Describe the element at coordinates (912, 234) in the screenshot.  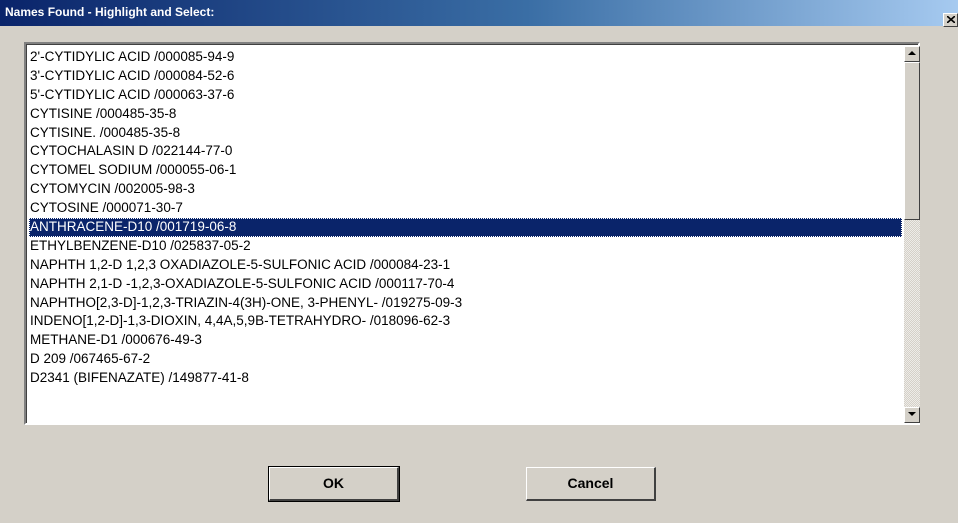
I see `vertical-scrollbar` at that location.